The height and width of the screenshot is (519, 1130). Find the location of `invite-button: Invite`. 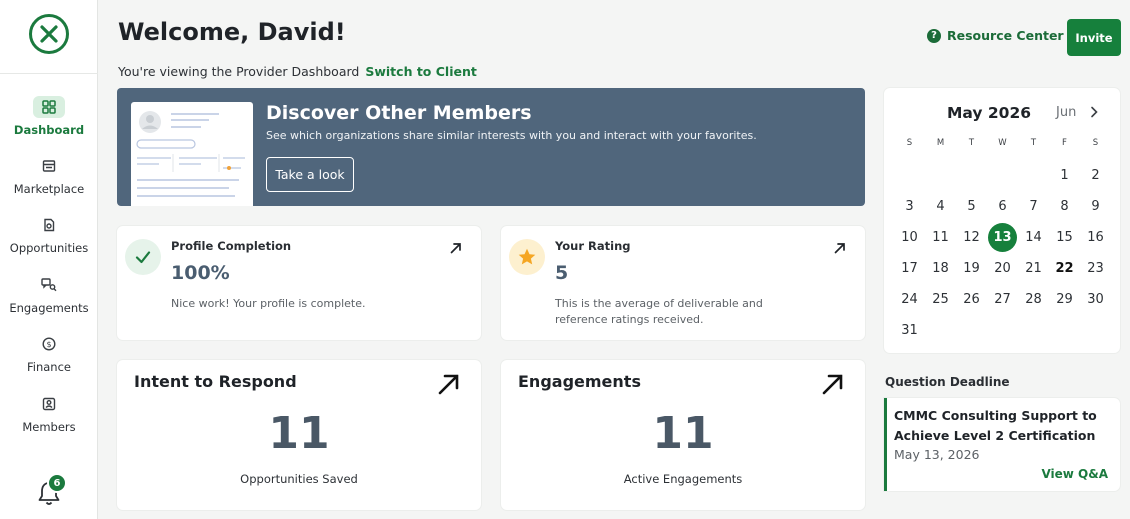

invite-button: Invite is located at coordinates (1094, 37).